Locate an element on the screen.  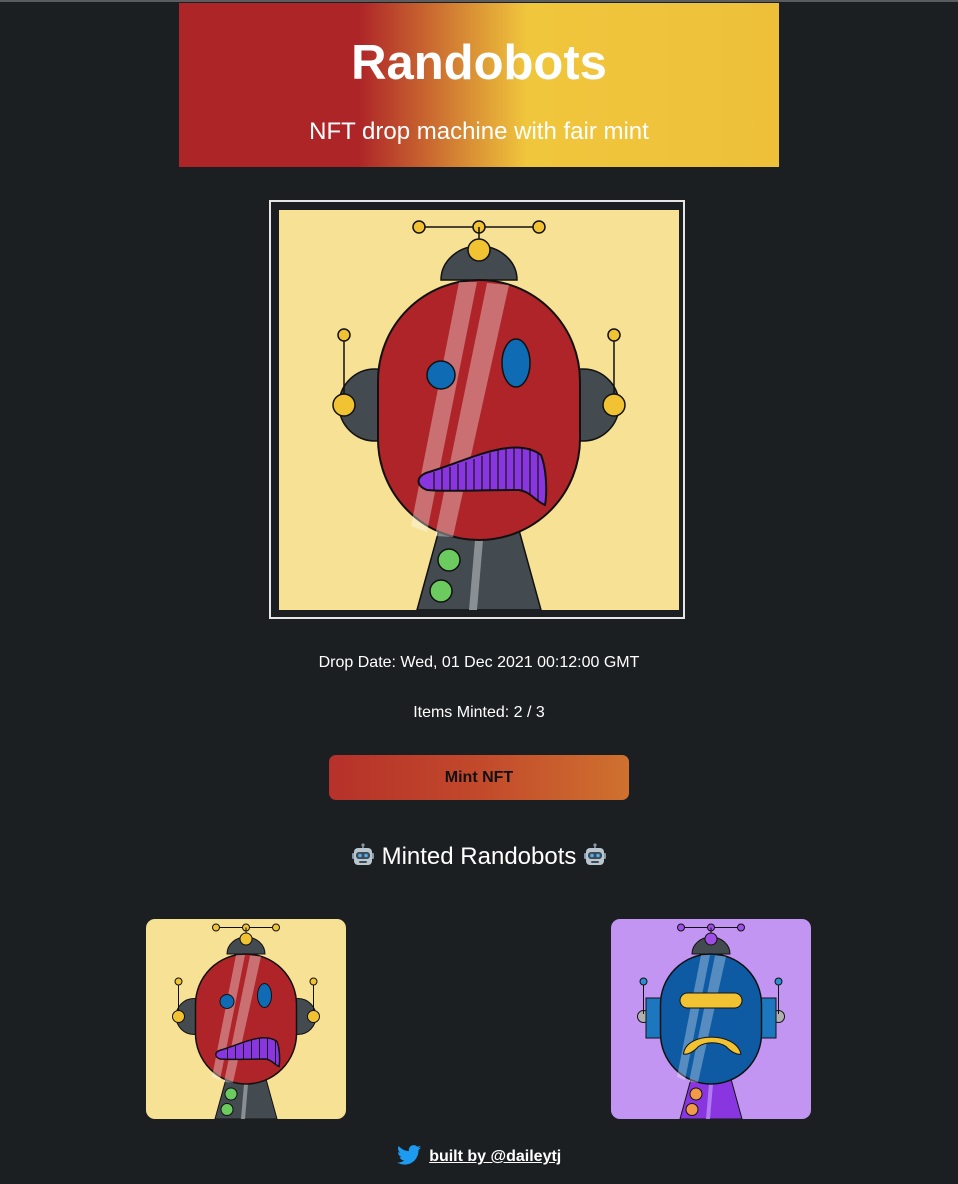
page-subtitle: NFT drop machine with fair mint is located at coordinates (479, 131).